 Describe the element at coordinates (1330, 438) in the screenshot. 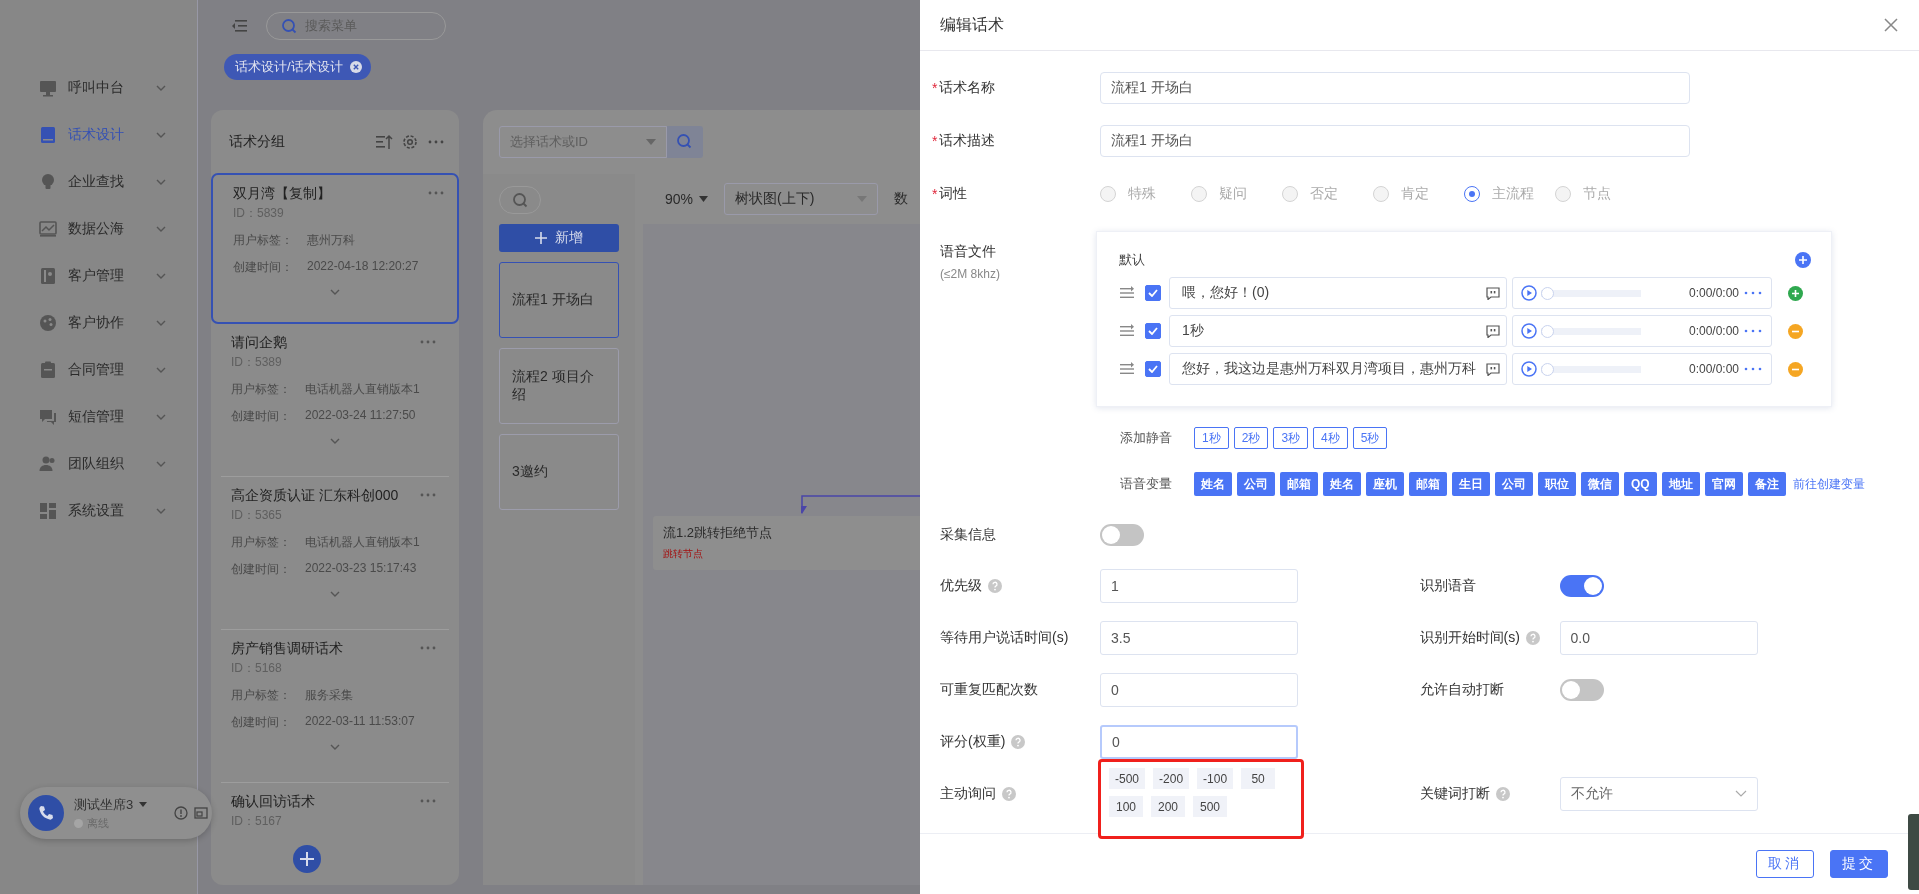

I see `silence-button: 4秒` at that location.